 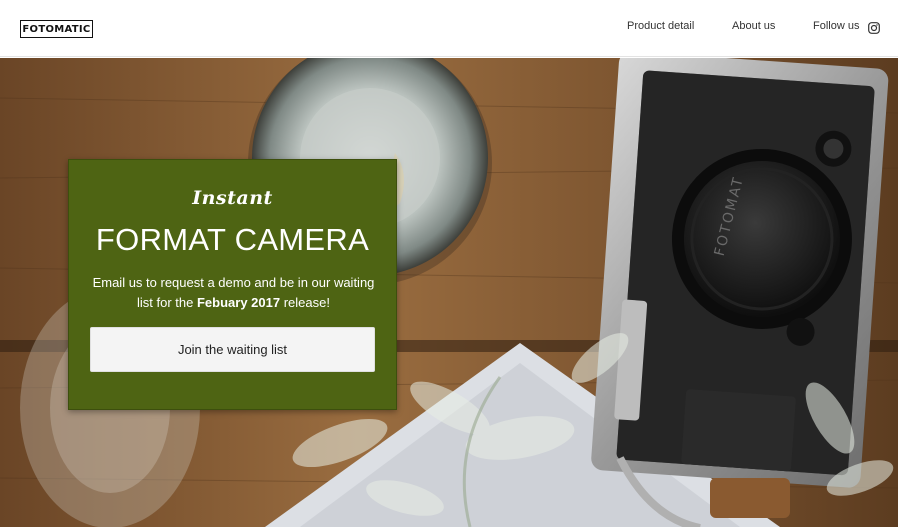 What do you see at coordinates (874, 28) in the screenshot?
I see `instagram-icon` at bounding box center [874, 28].